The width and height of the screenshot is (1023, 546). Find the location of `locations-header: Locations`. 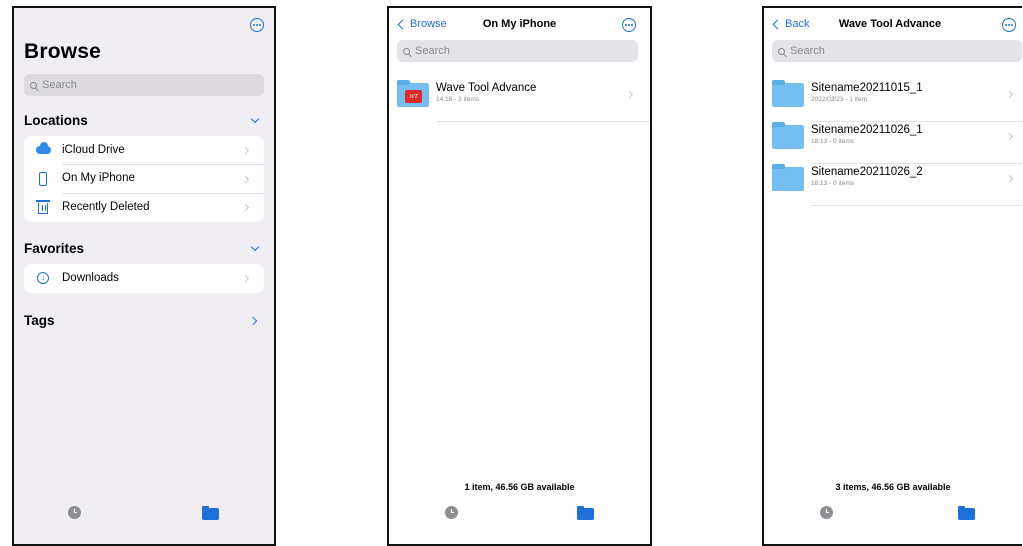

locations-header: Locations is located at coordinates (144, 120).